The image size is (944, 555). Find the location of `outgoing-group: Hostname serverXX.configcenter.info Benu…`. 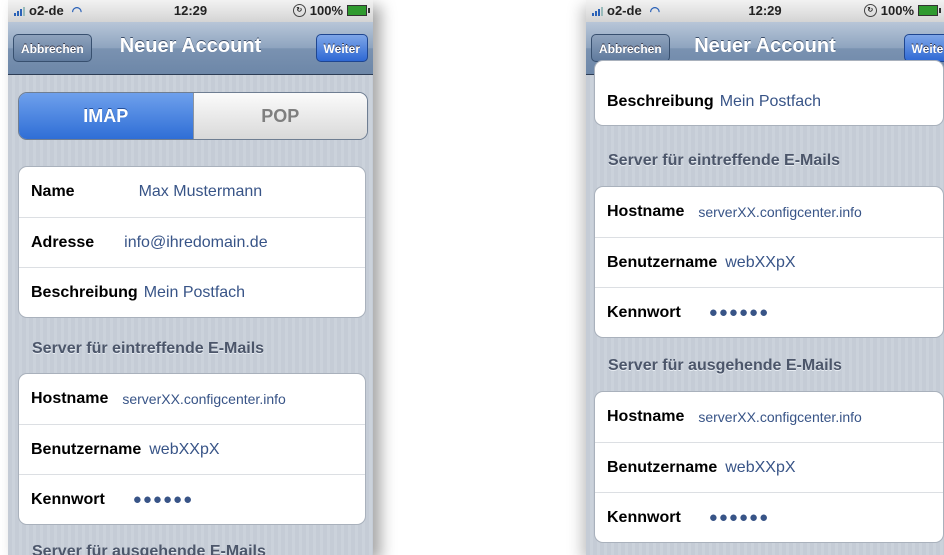

outgoing-group: Hostname serverXX.configcenter.info Benu… is located at coordinates (769, 467).